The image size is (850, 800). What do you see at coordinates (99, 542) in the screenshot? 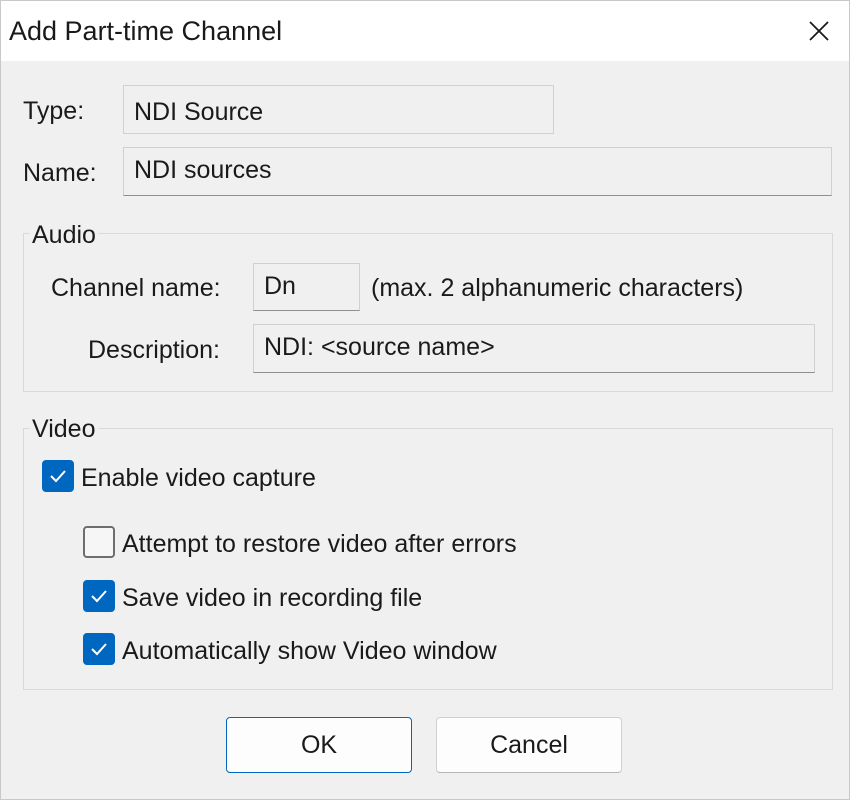
I see `restore-video-checkbox` at bounding box center [99, 542].